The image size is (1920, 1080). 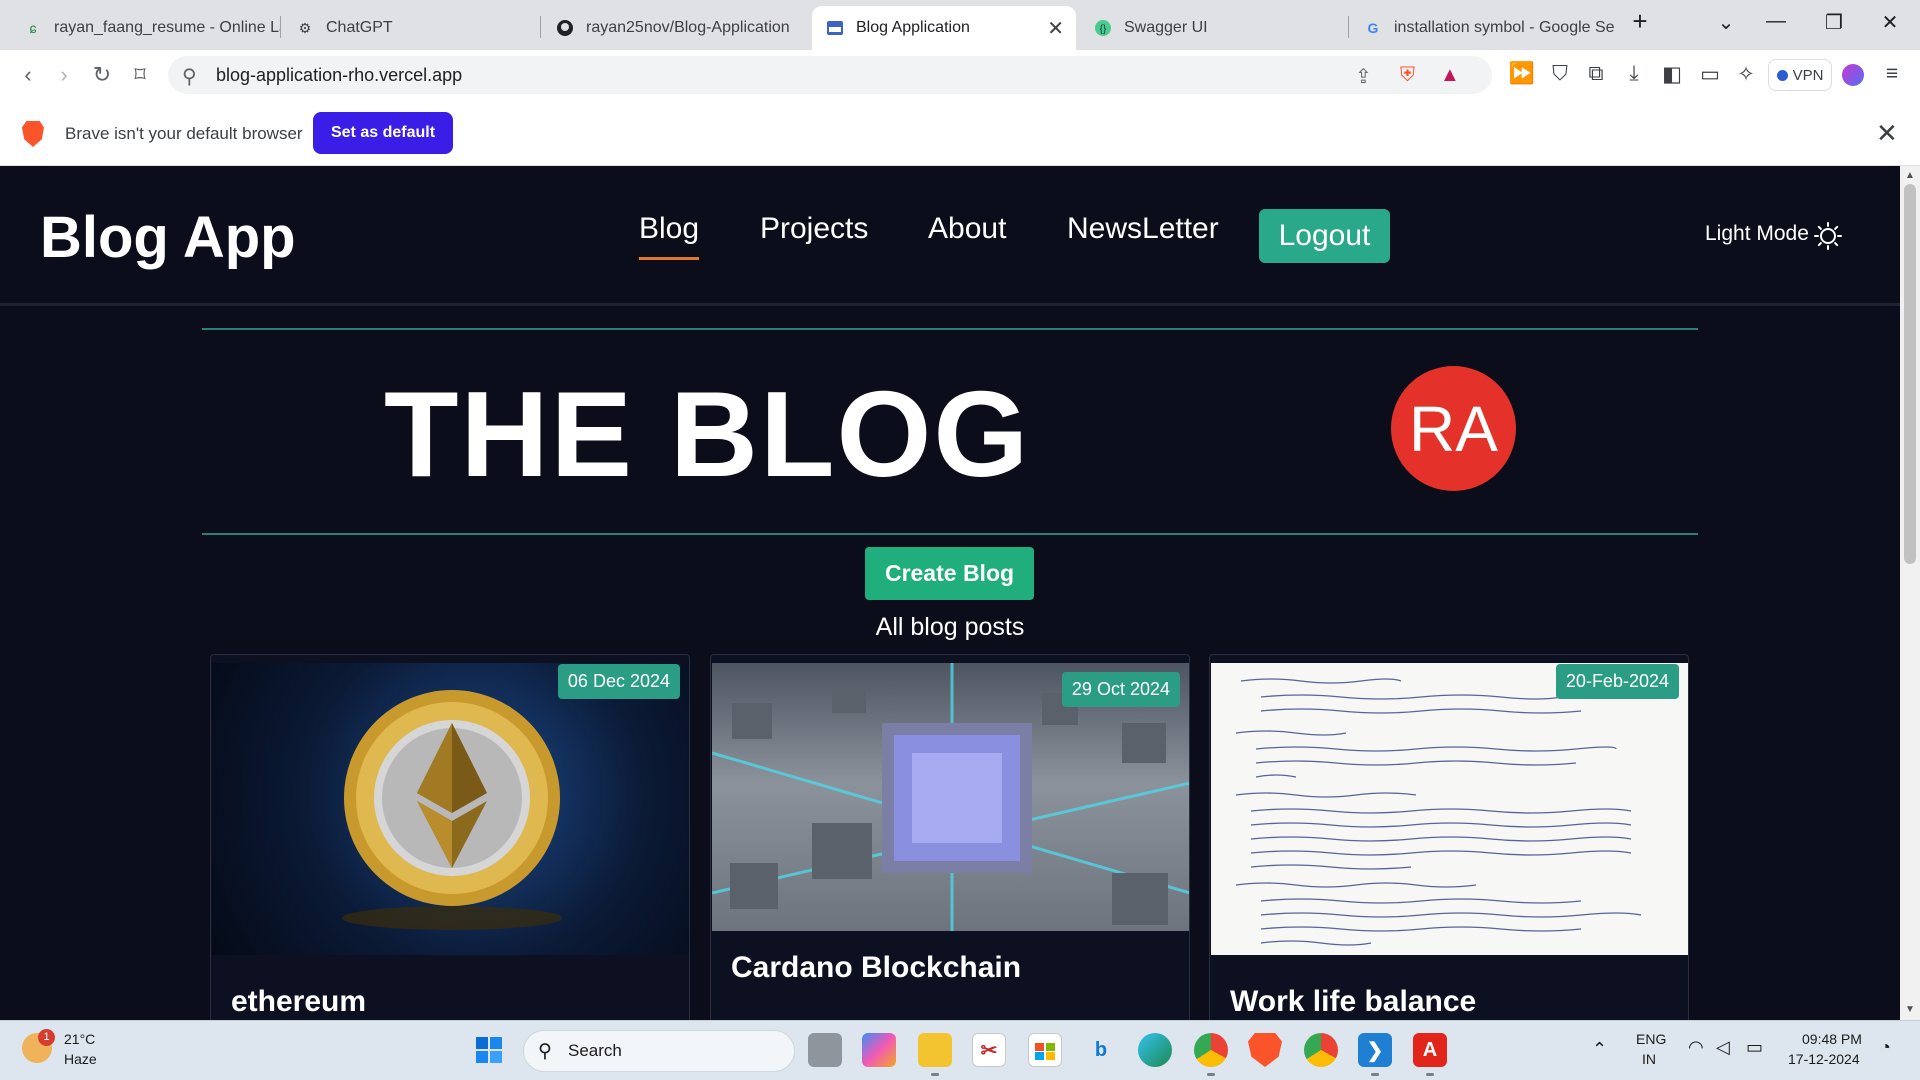 I want to click on post-date-badge: 29 Oct 2024, so click(x=1120, y=689).